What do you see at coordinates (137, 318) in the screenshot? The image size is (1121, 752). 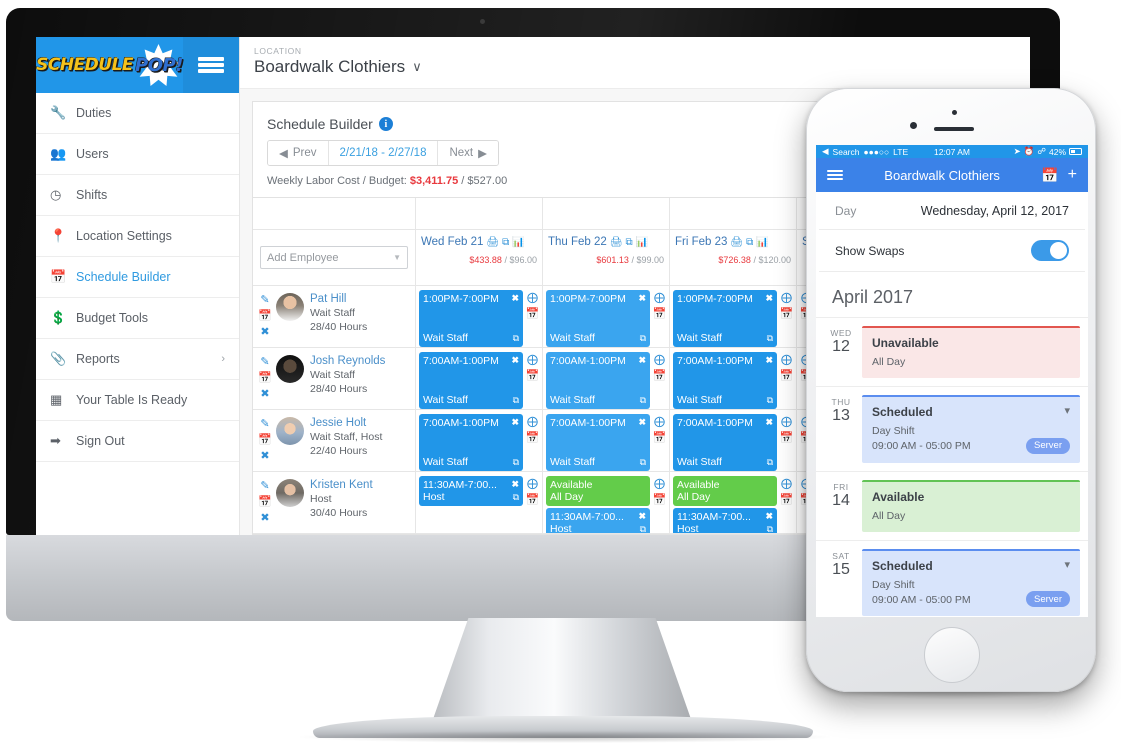 I see `sidebar-item-budget-tools: 💲 Budget Tools` at bounding box center [137, 318].